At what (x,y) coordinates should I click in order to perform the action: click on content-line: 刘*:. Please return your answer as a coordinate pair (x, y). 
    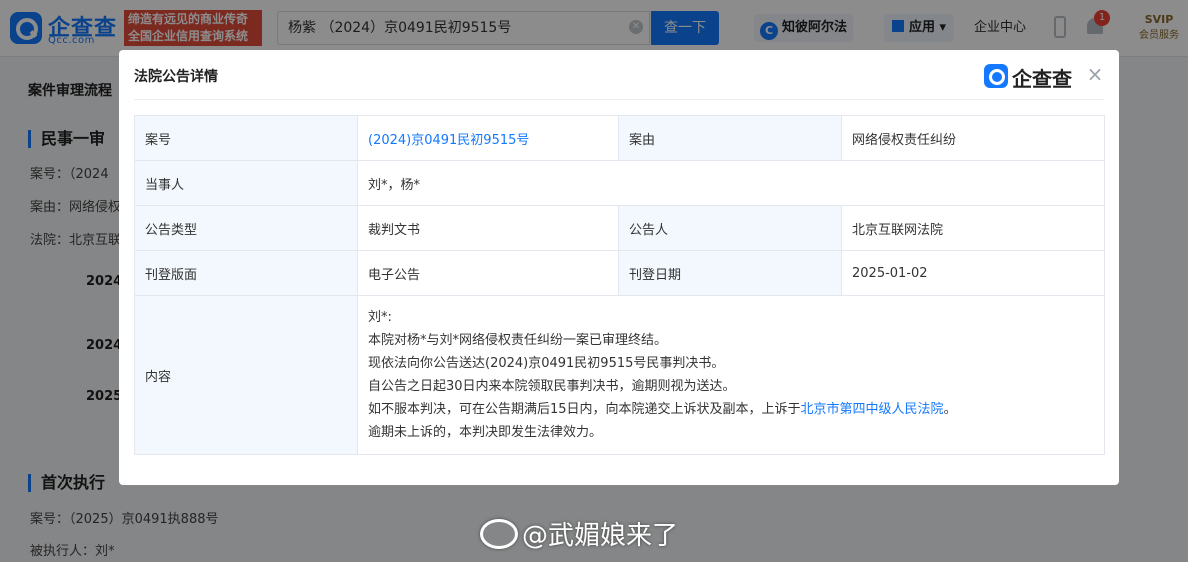
    Looking at the image, I should click on (380, 317).